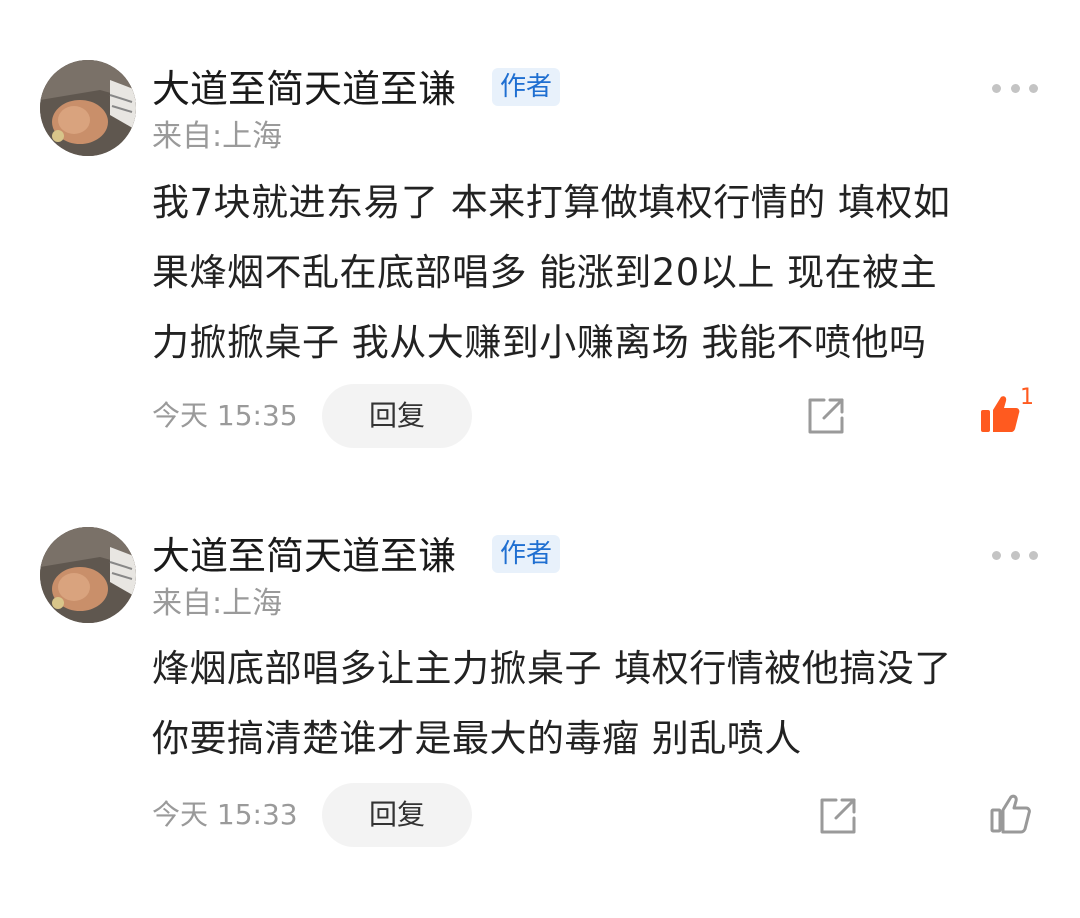  Describe the element at coordinates (225, 415) in the screenshot. I see `timestamp: 今天 15:35` at that location.